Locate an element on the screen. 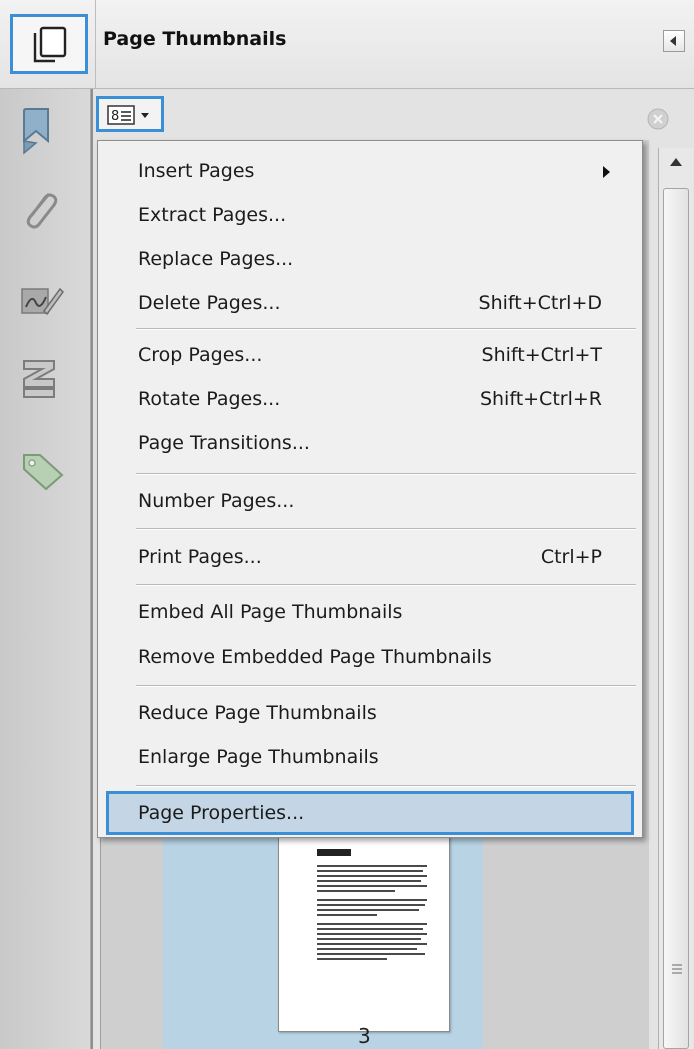 The height and width of the screenshot is (1049, 694). page-preview-graphic is located at coordinates (372, 904).